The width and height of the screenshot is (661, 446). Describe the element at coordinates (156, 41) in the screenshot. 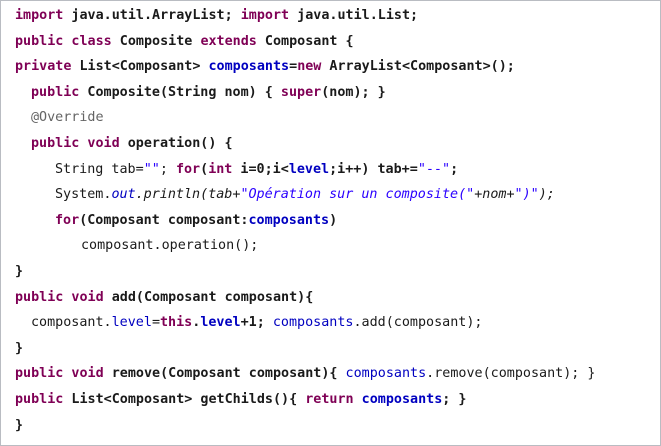

I see `class-name: Composite` at that location.